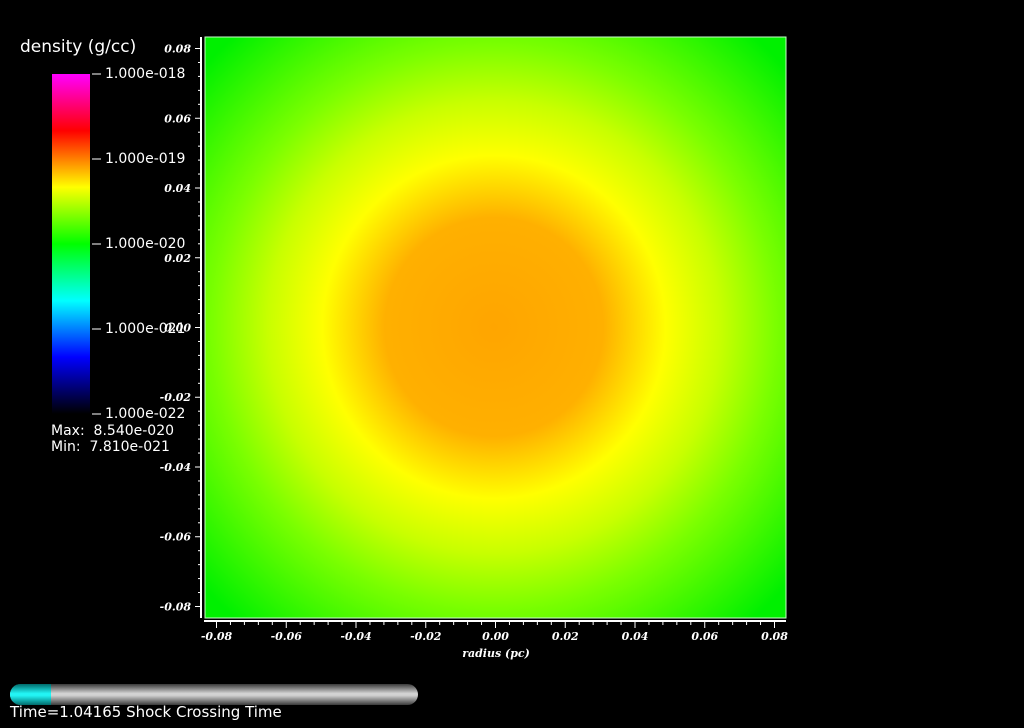 The width and height of the screenshot is (1024, 728). Describe the element at coordinates (495, 624) in the screenshot. I see `x-minor-ticks` at that location.